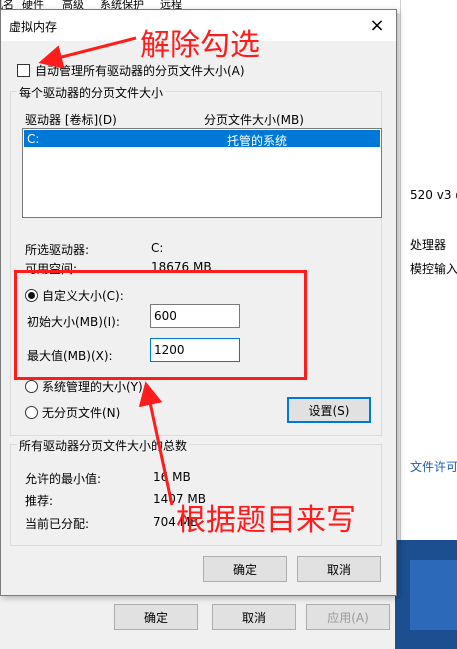  Describe the element at coordinates (156, 443) in the screenshot. I see `annotation-arrow-bottom` at that location.